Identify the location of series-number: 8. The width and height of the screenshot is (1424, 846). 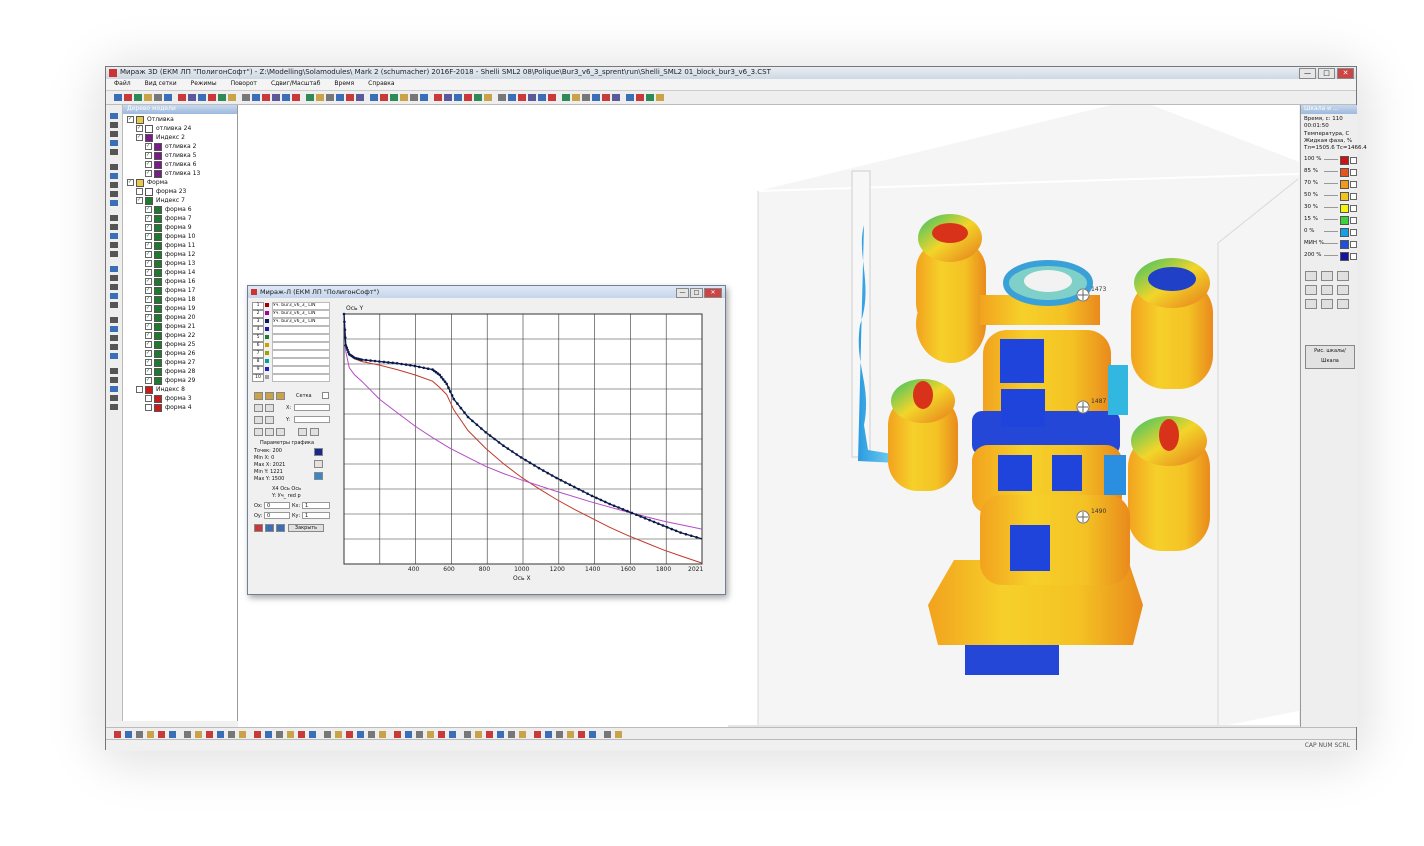
(258, 362).